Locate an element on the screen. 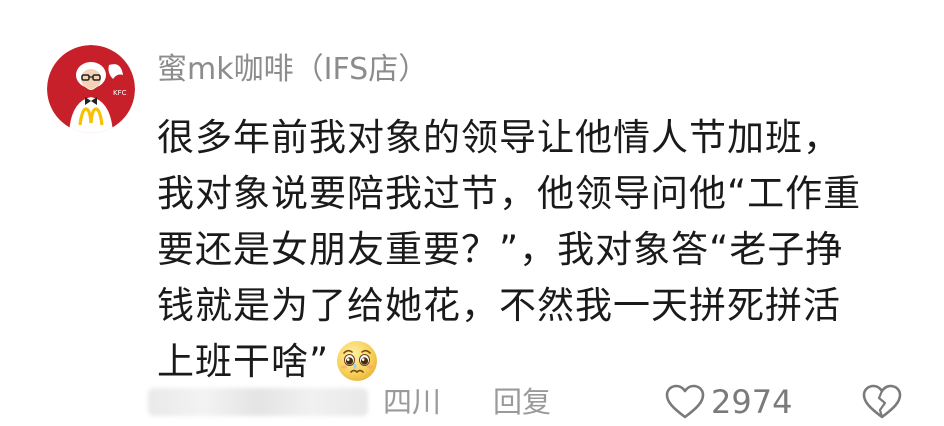 The height and width of the screenshot is (426, 944). blurred-timestamp is located at coordinates (258, 402).